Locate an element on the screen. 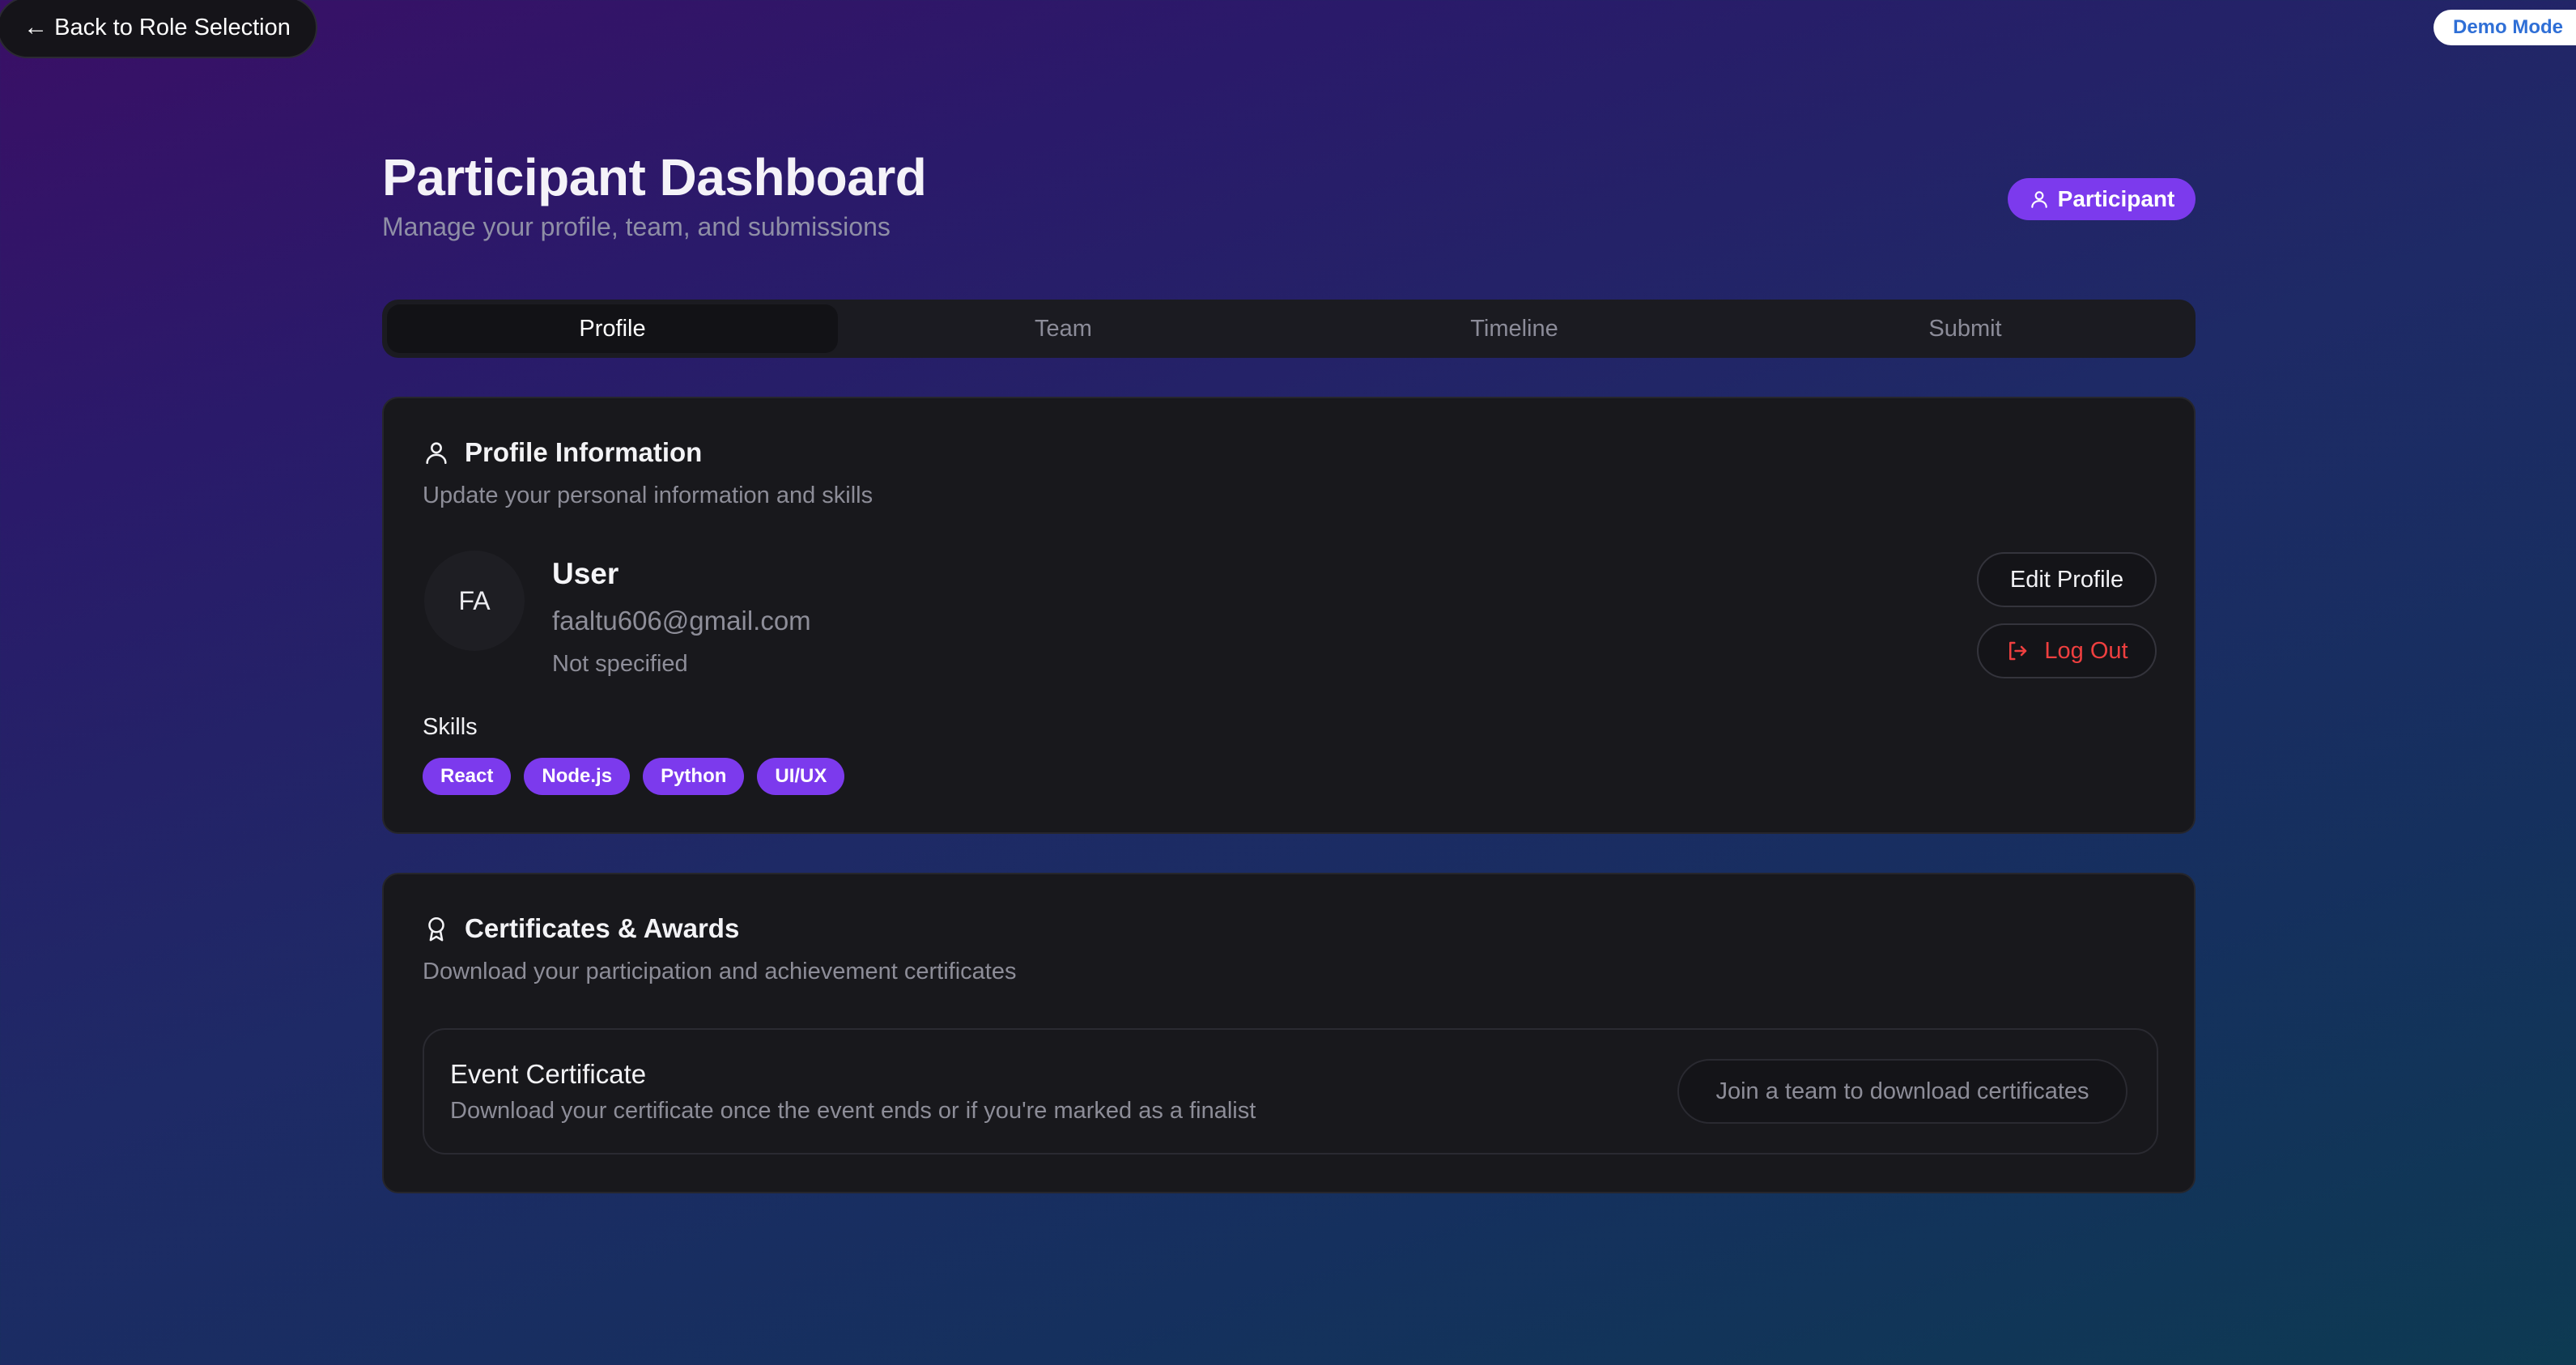 The width and height of the screenshot is (2576, 1365). back-button-label: Back to Role Selection is located at coordinates (172, 27).